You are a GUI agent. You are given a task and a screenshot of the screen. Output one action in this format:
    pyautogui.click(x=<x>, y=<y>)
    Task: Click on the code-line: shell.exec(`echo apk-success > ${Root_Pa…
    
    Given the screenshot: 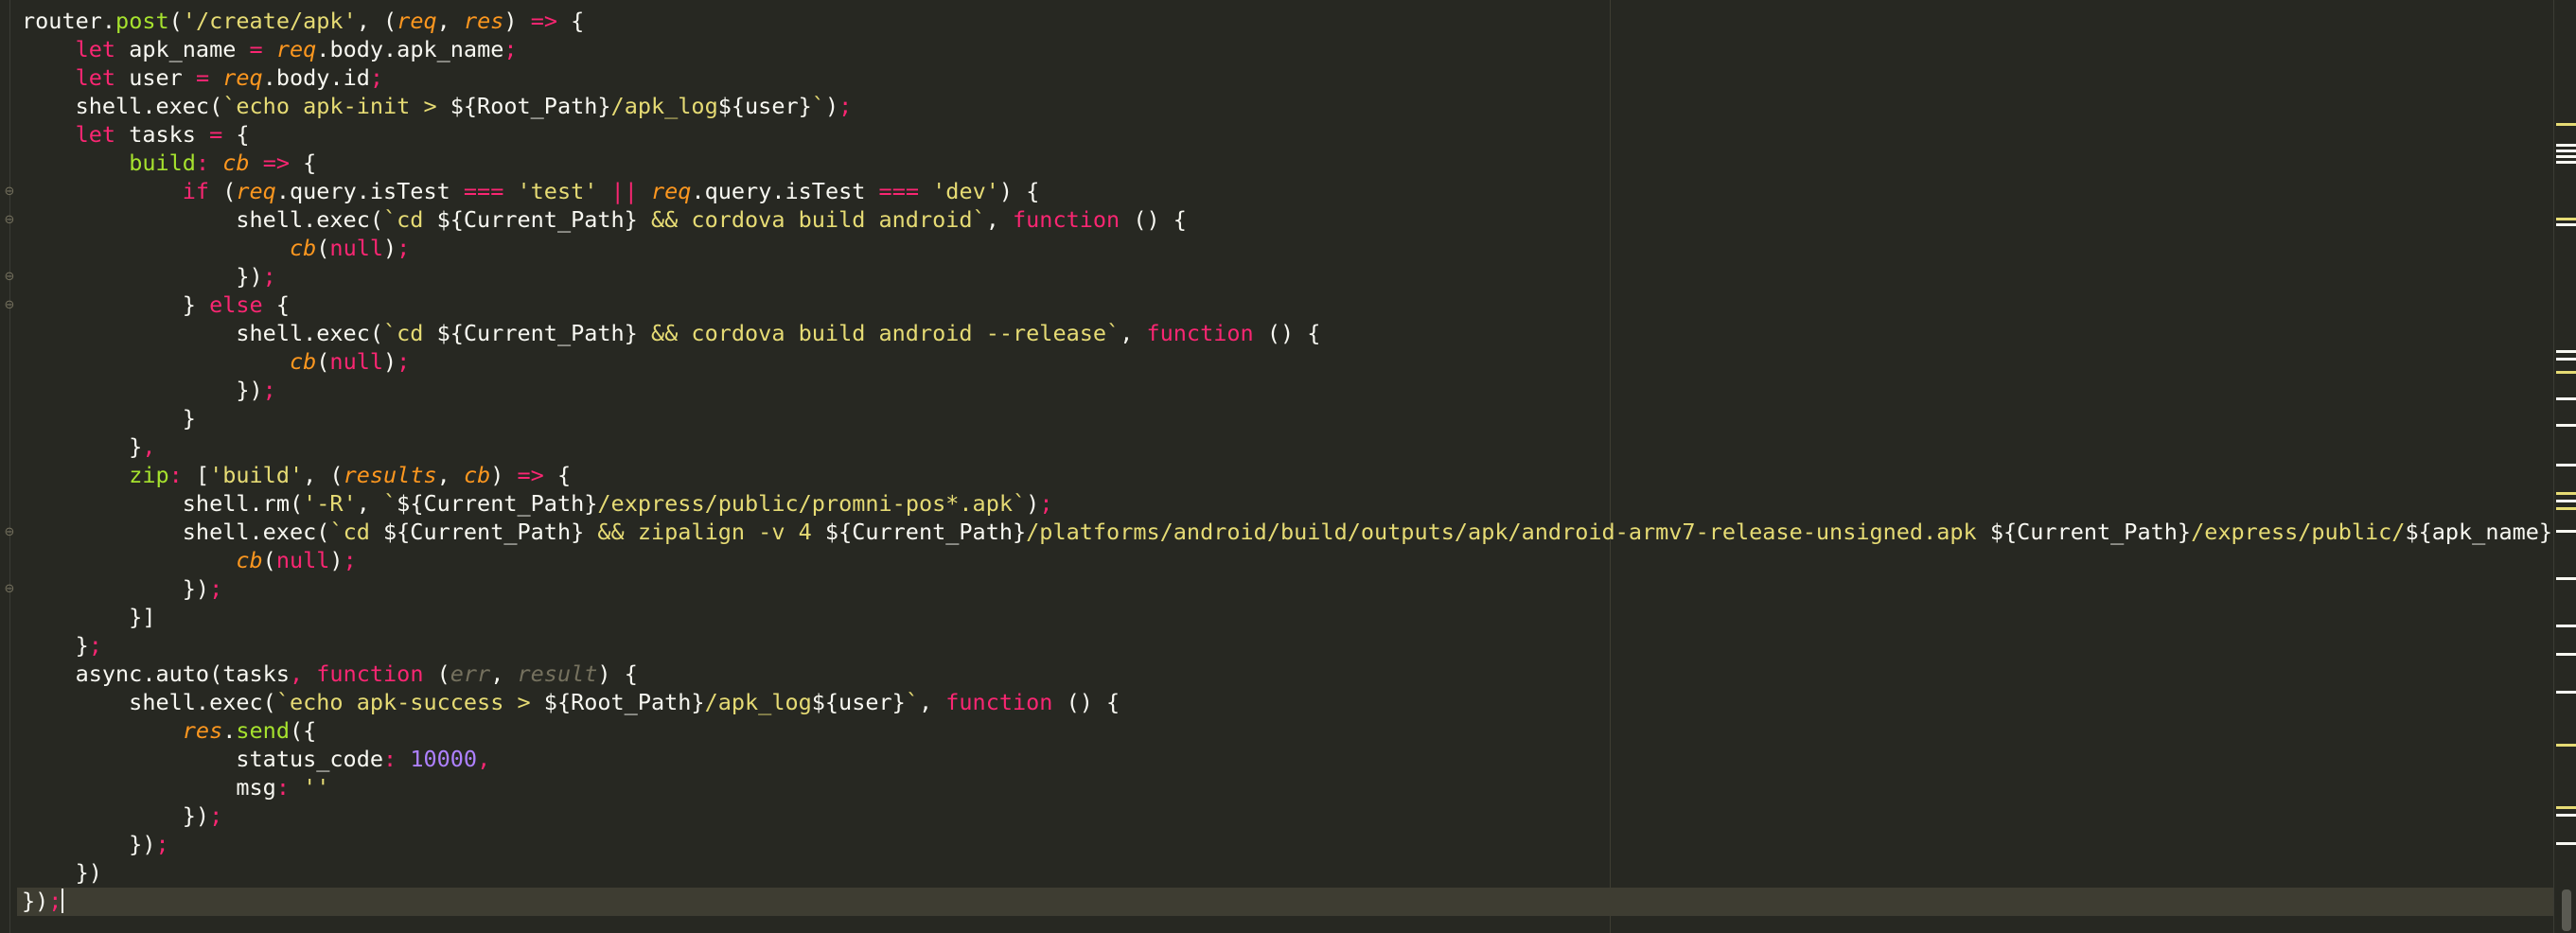 What is the action you would take?
    pyautogui.click(x=1299, y=702)
    